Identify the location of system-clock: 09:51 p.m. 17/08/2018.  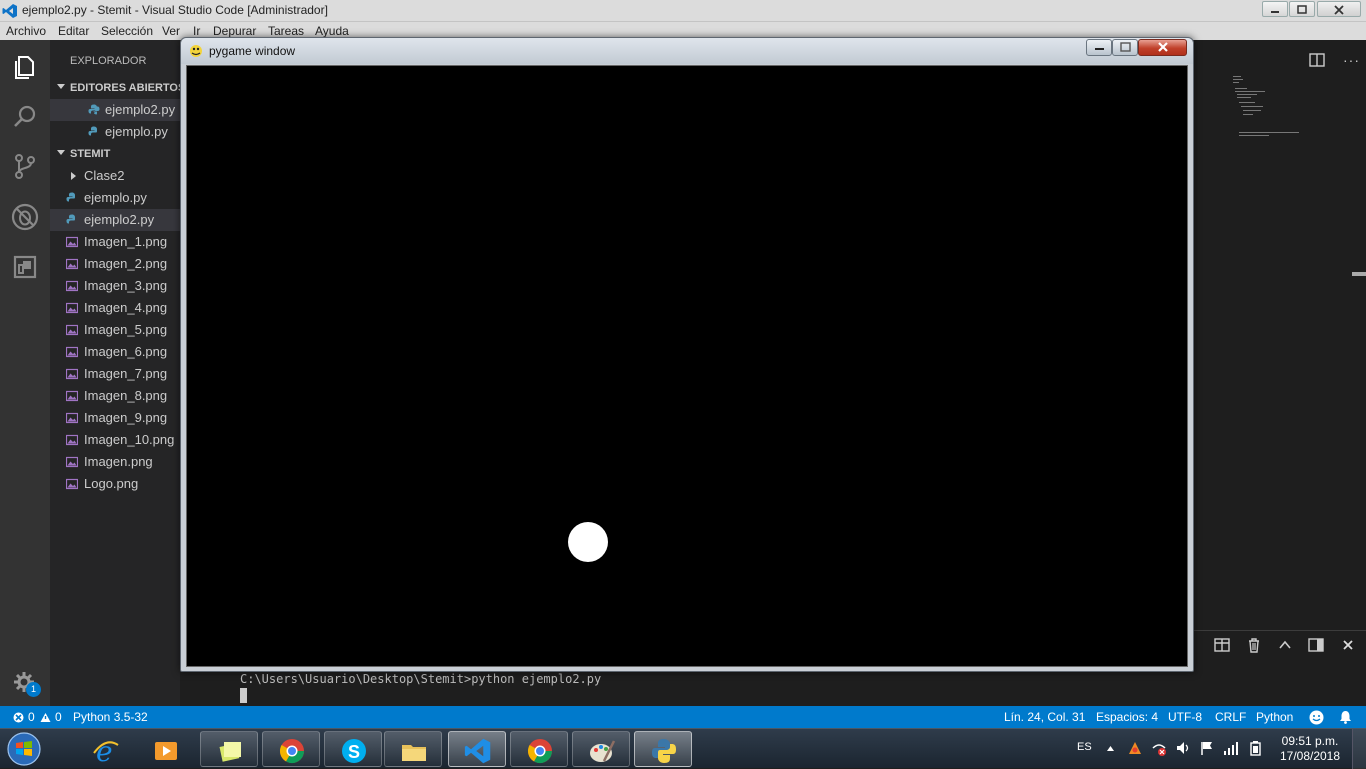
(1310, 749).